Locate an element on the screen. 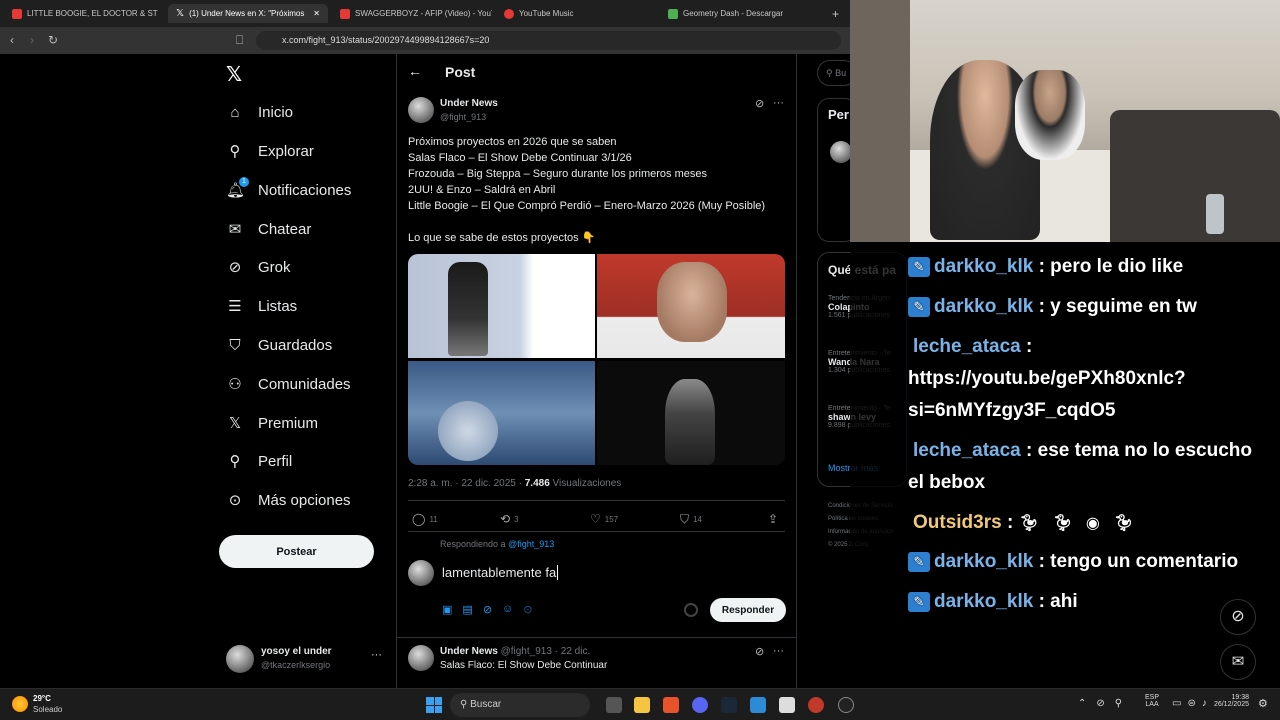  clock: 19:38 26/12/2025 is located at coordinates (1227, 701).